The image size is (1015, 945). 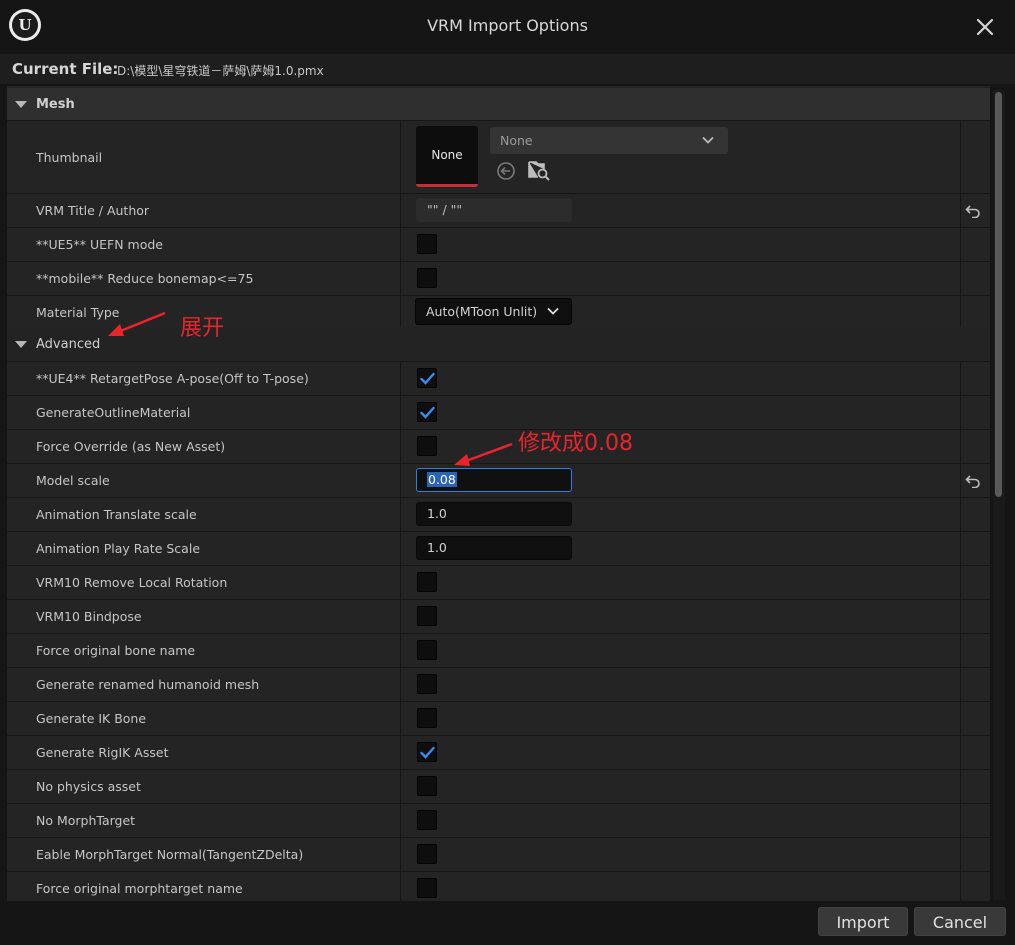 I want to click on annotation-expand: 展开, so click(x=202, y=328).